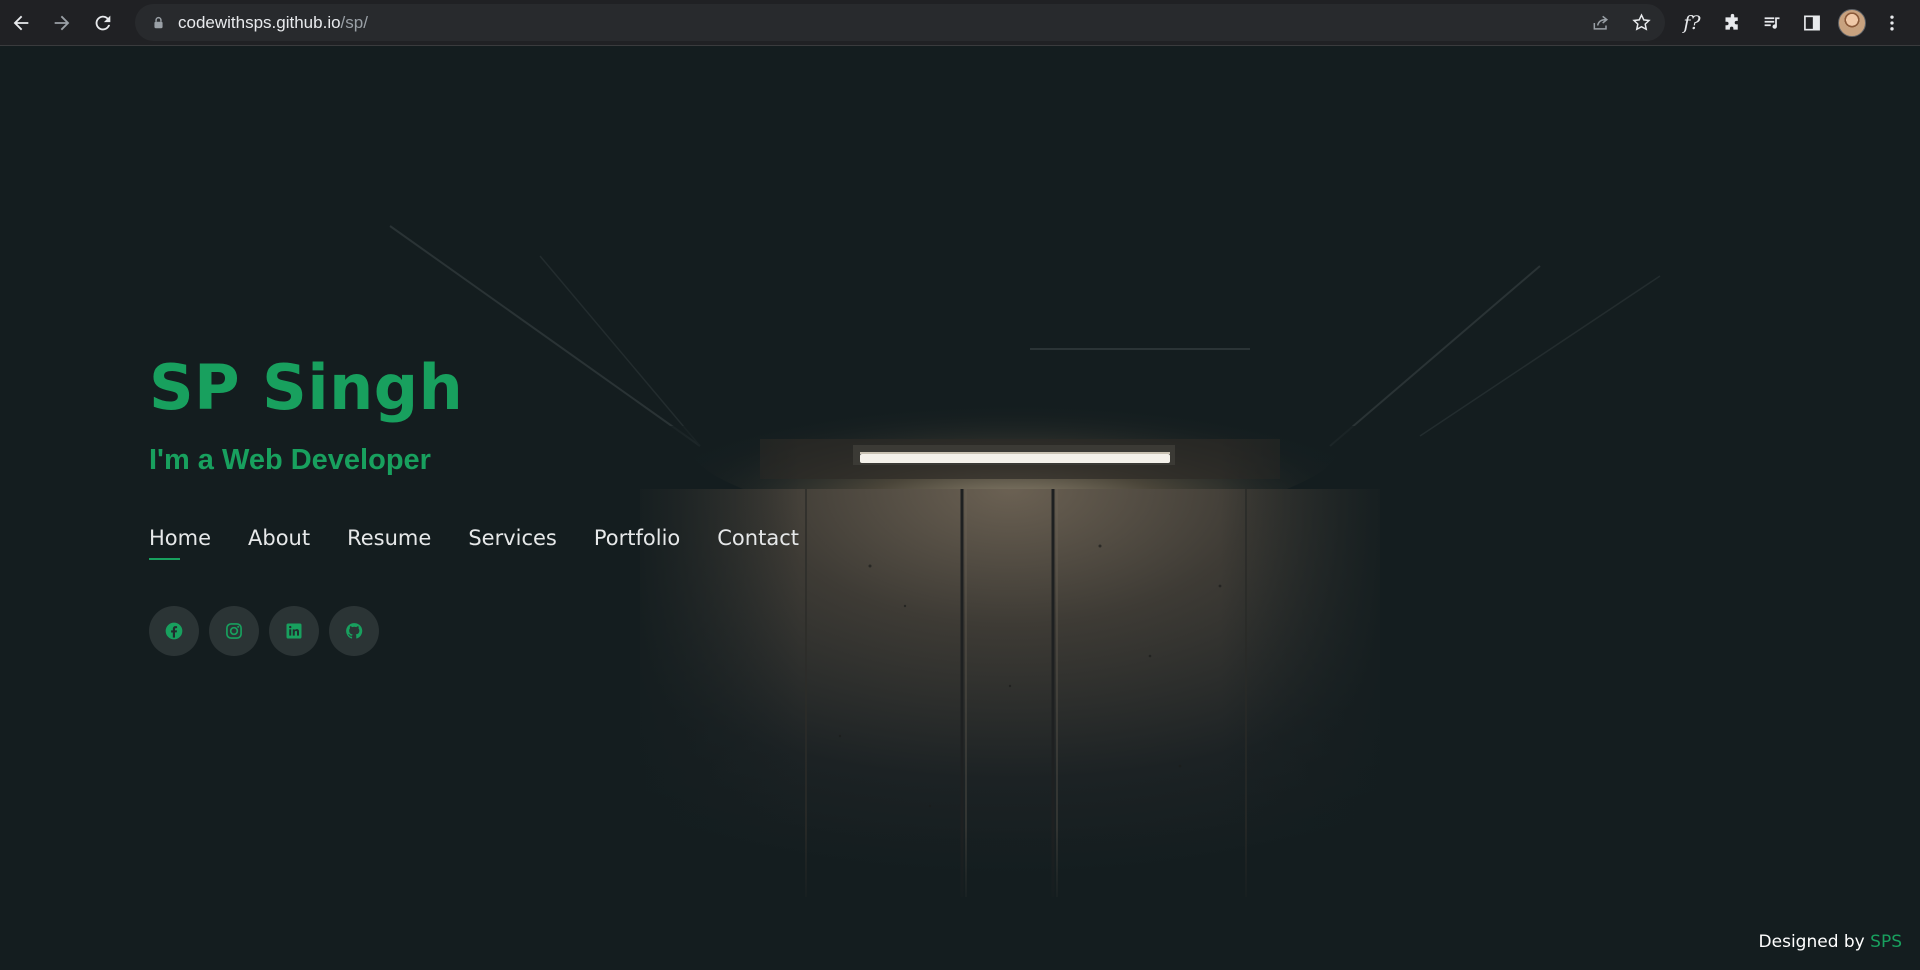  I want to click on footer-credit: Designed by SPS, so click(1830, 942).